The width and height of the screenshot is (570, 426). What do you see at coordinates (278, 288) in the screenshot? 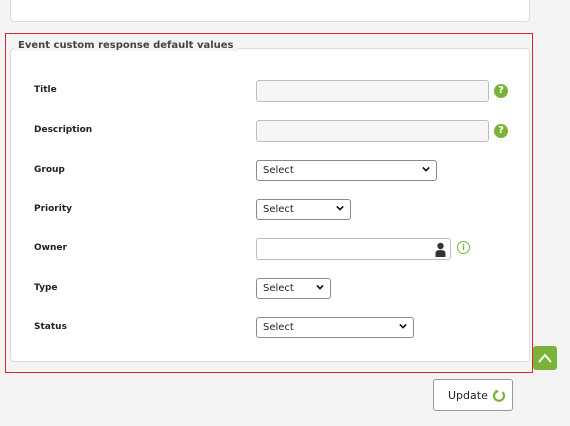
I see `type-select-value: Select` at bounding box center [278, 288].